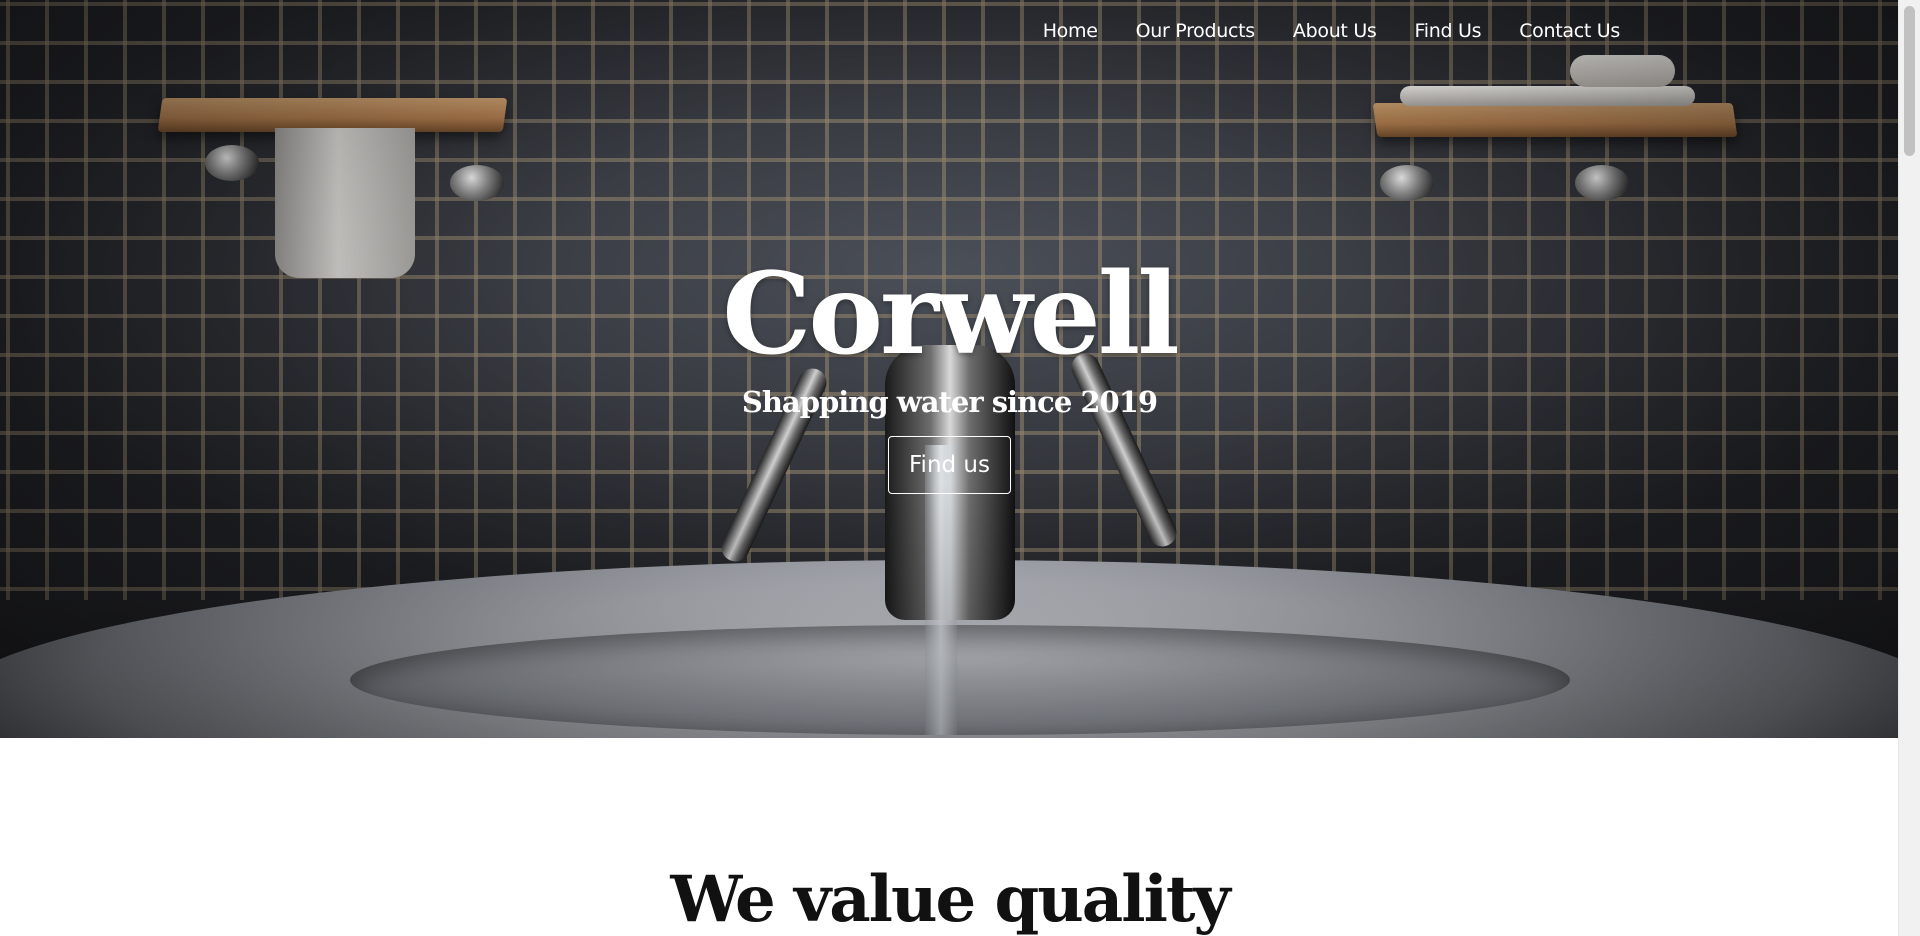 The height and width of the screenshot is (936, 1920). Describe the element at coordinates (949, 402) in the screenshot. I see `hero-tagline: Shapping water since 2019` at that location.